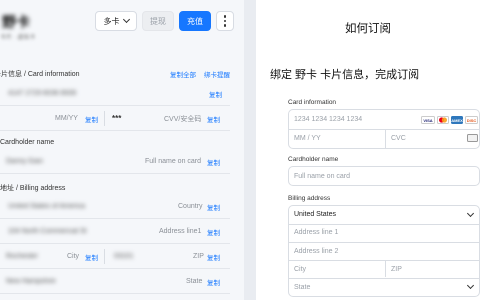 The height and width of the screenshot is (300, 480). What do you see at coordinates (368, 29) in the screenshot?
I see `guide-title: 如何订阅` at bounding box center [368, 29].